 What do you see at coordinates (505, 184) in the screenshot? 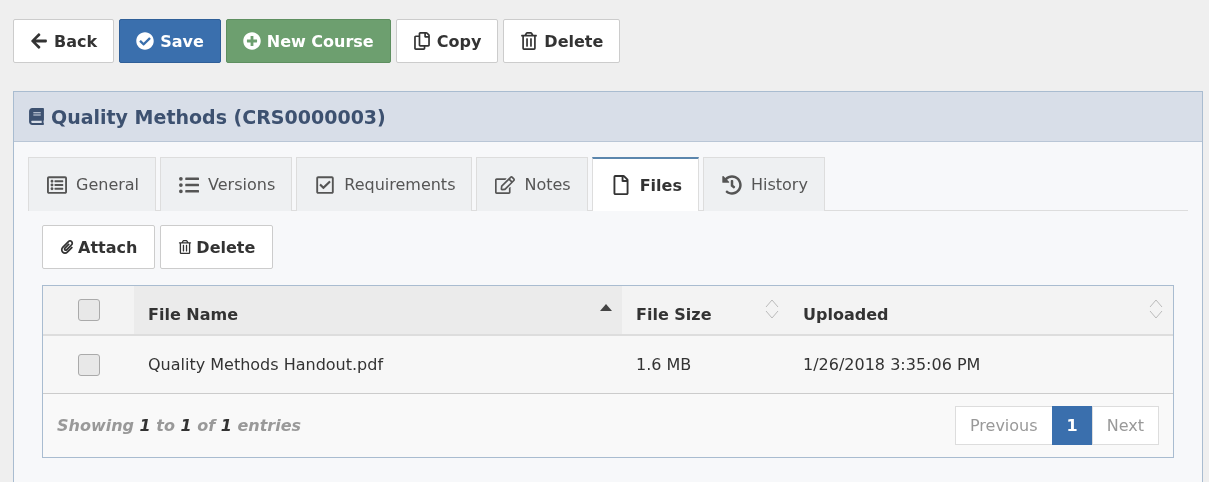
I see `edit-icon` at bounding box center [505, 184].